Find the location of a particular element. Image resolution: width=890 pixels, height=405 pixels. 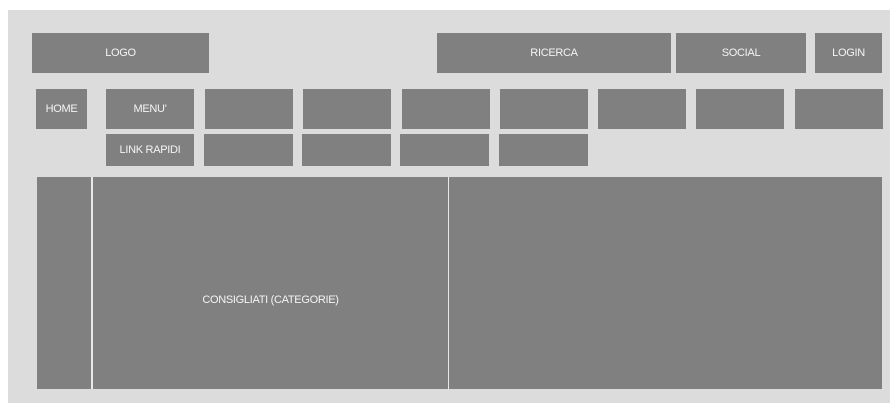

menu-block: MENU' is located at coordinates (150, 109).